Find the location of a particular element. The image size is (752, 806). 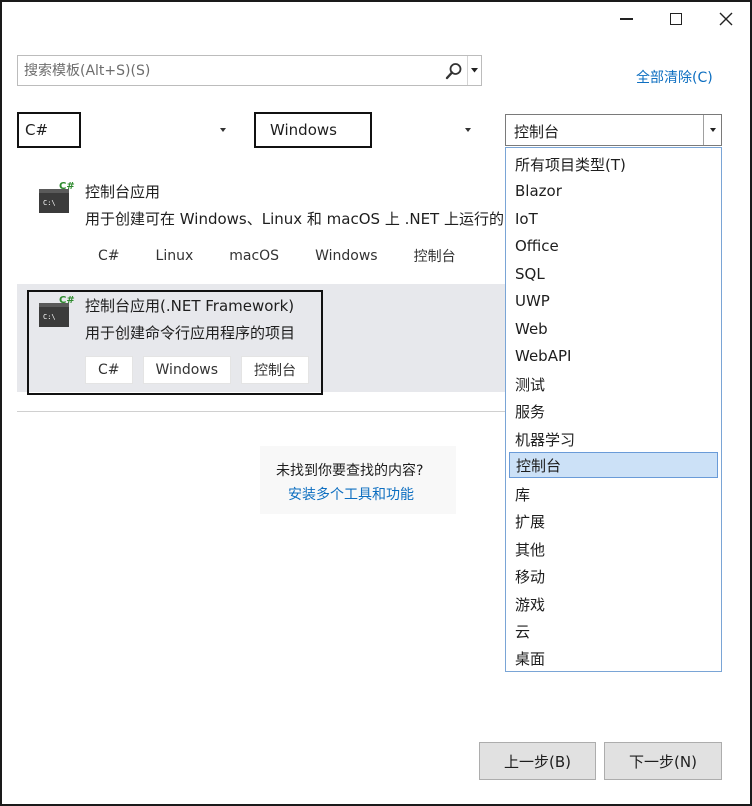

close-button is located at coordinates (726, 19).